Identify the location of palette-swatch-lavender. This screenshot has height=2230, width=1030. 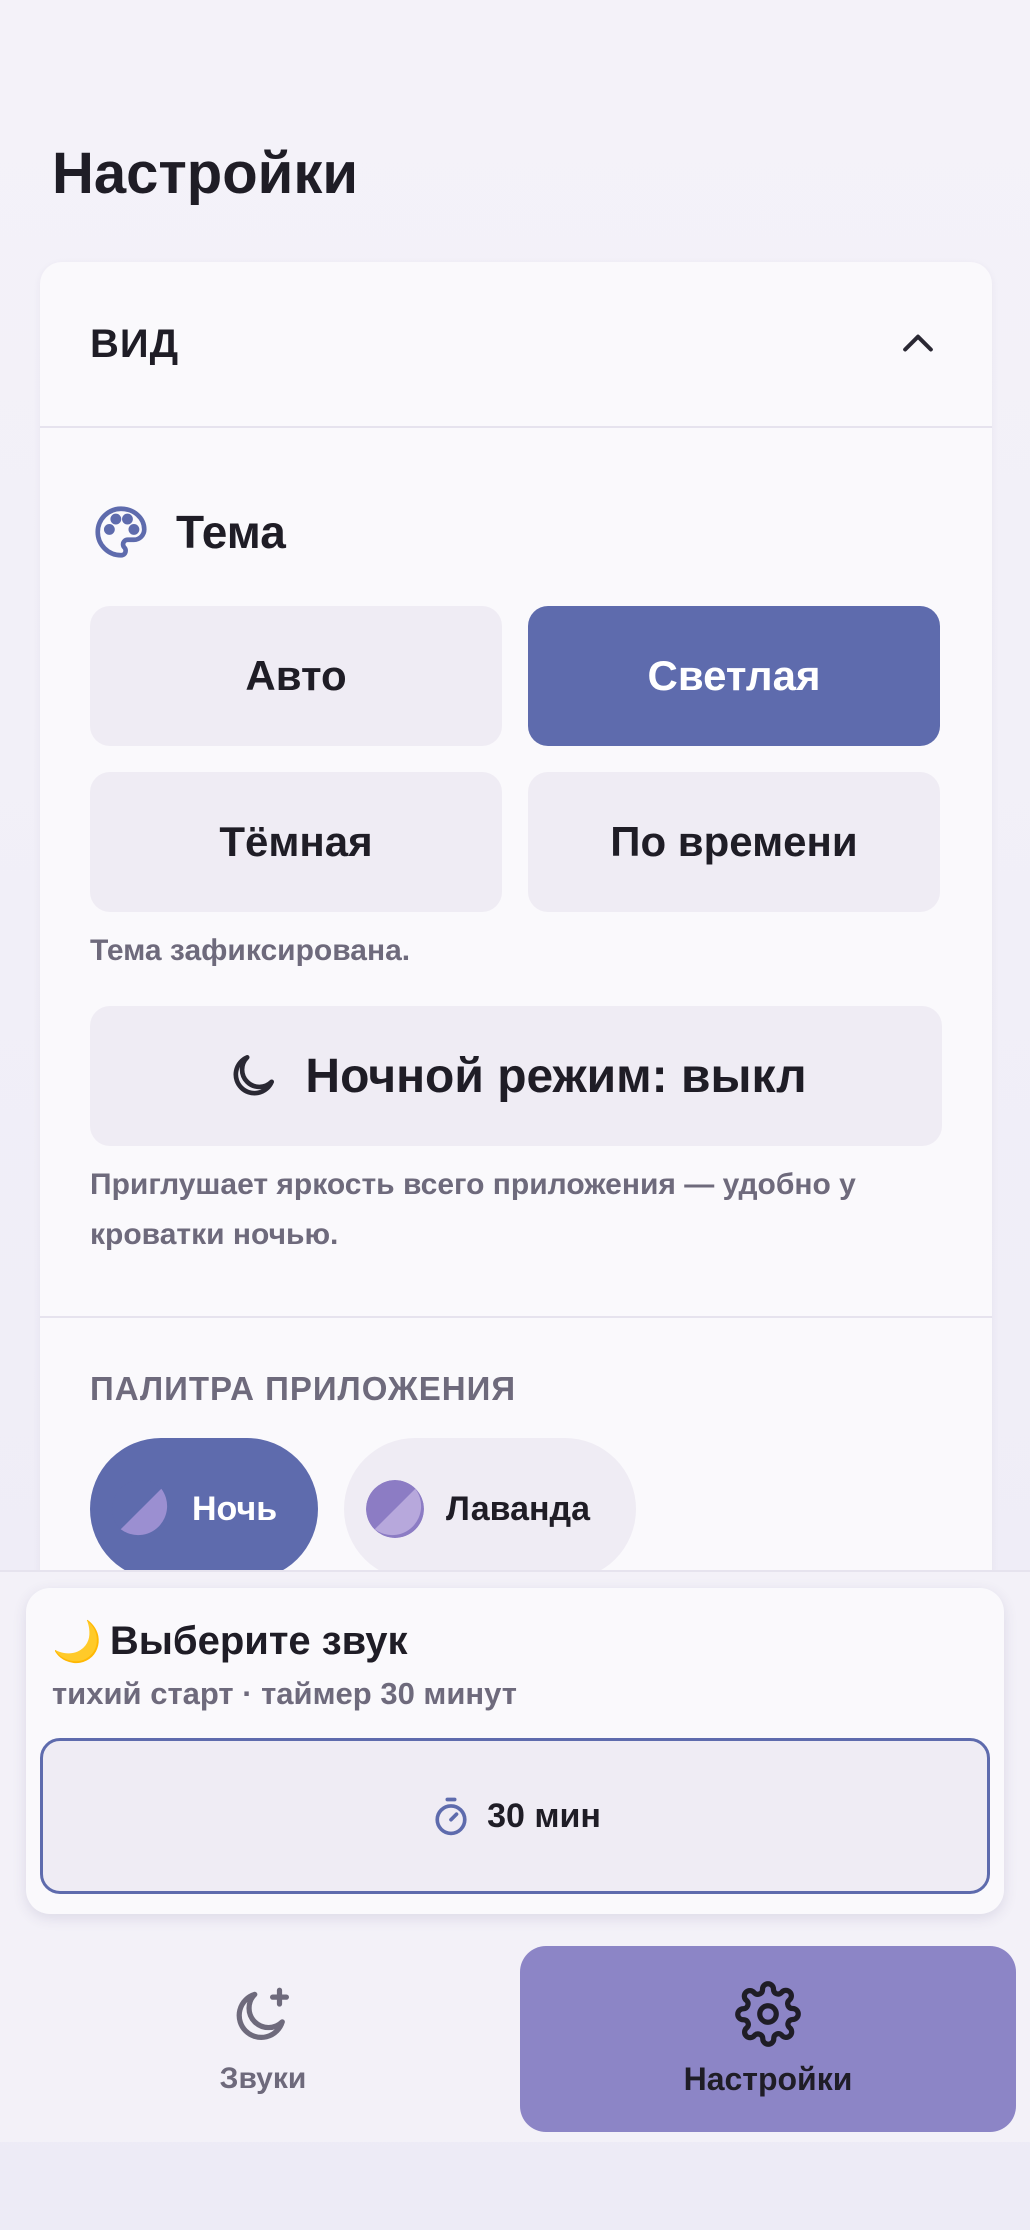
(395, 1509).